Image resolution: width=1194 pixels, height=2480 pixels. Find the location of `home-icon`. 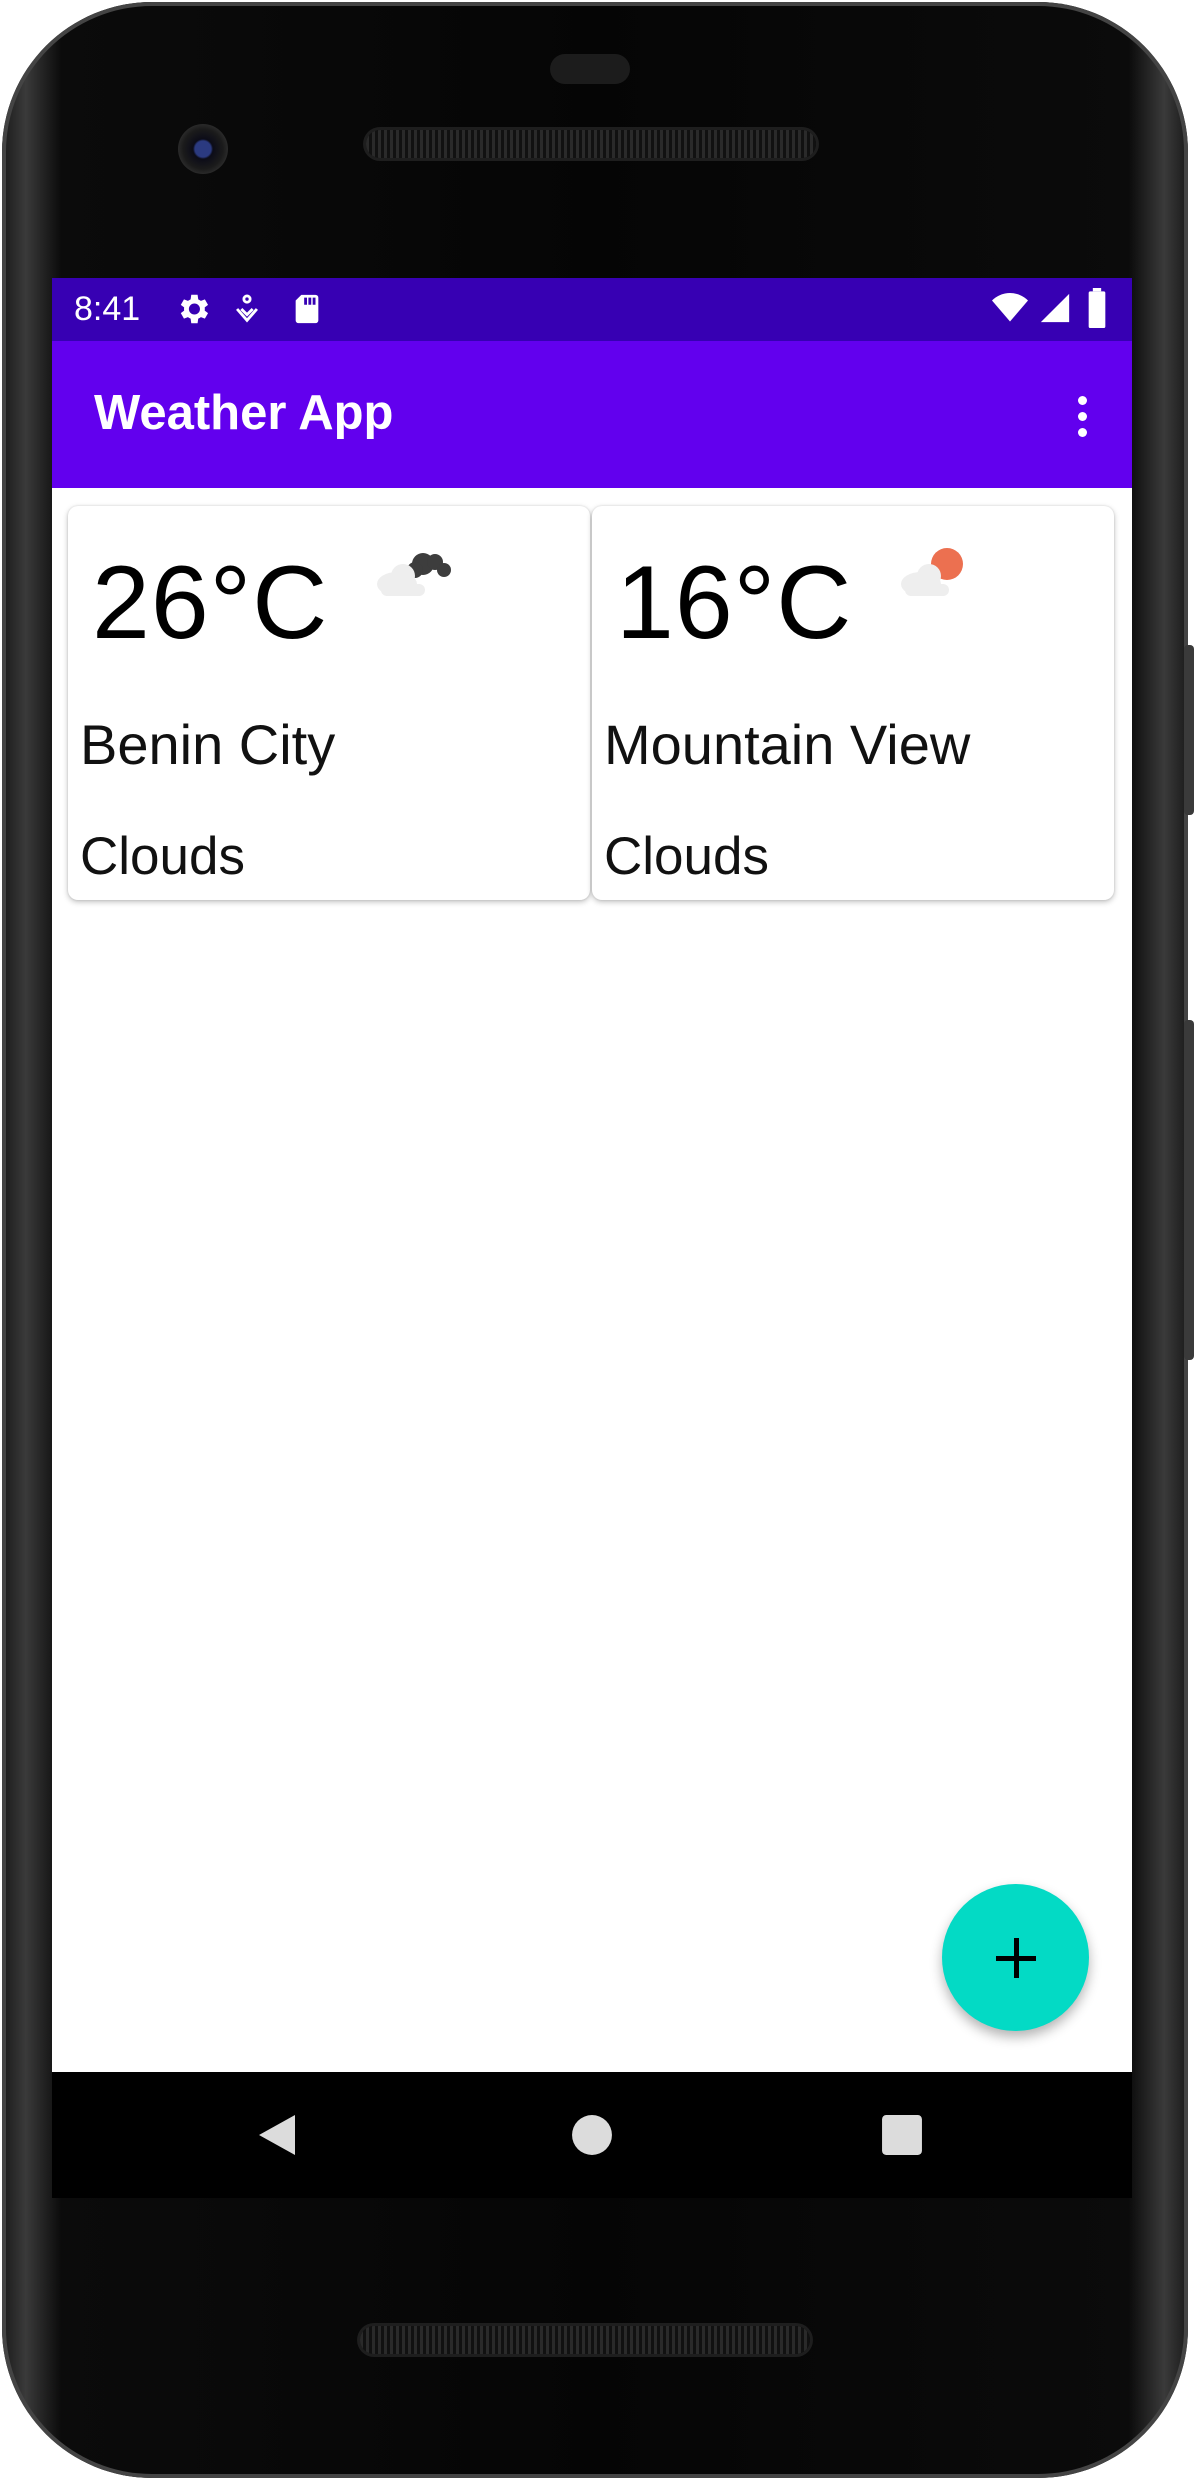

home-icon is located at coordinates (592, 2135).